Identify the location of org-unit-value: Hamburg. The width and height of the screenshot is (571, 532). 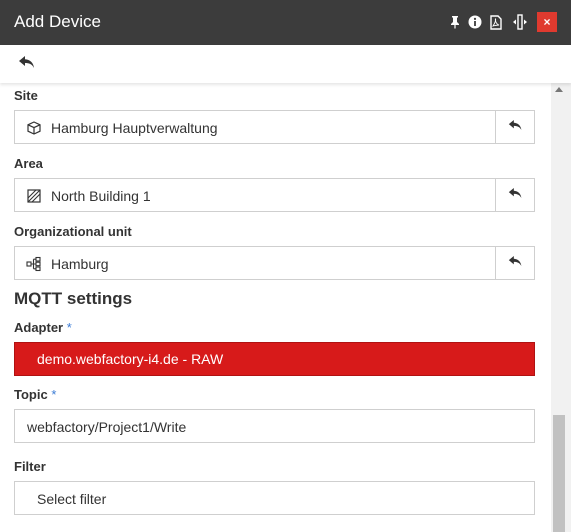
(80, 264).